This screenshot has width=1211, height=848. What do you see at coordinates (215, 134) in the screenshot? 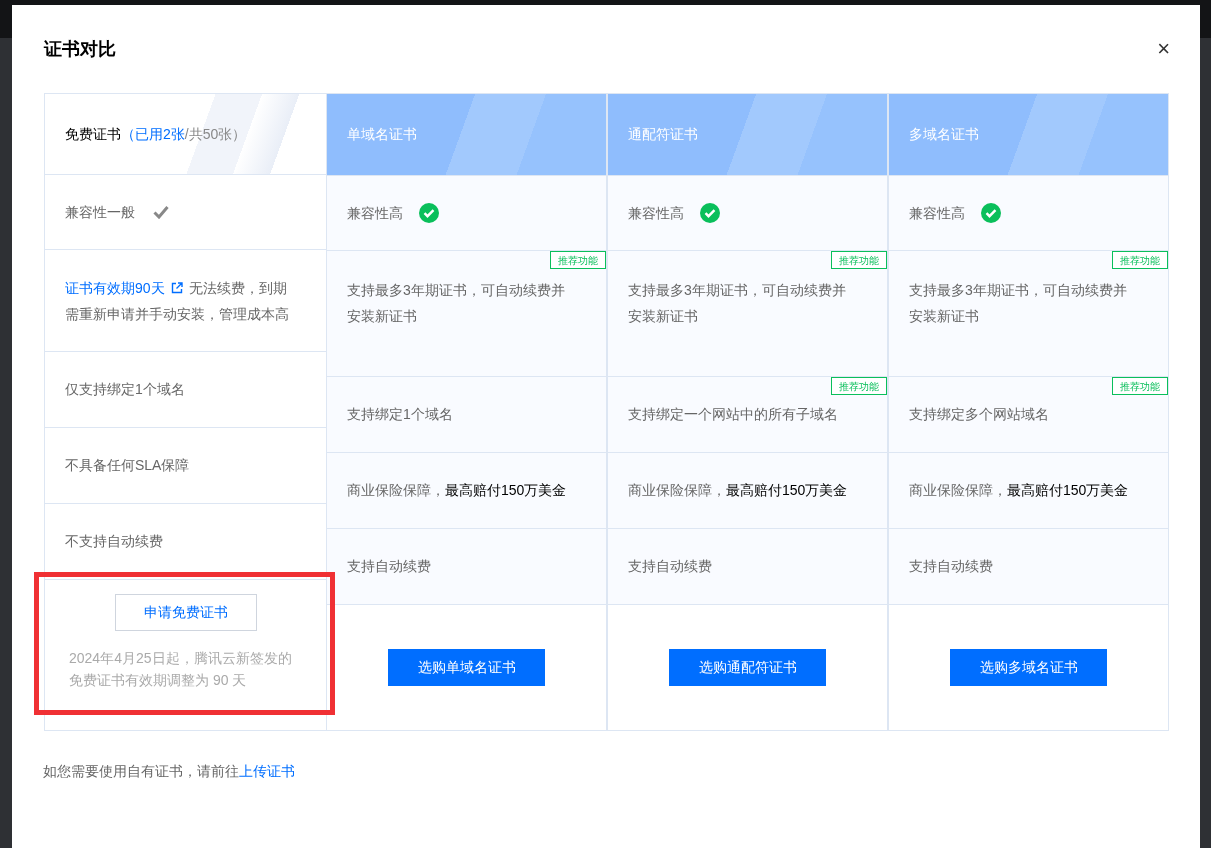
I see `total-count: /共50张）` at bounding box center [215, 134].